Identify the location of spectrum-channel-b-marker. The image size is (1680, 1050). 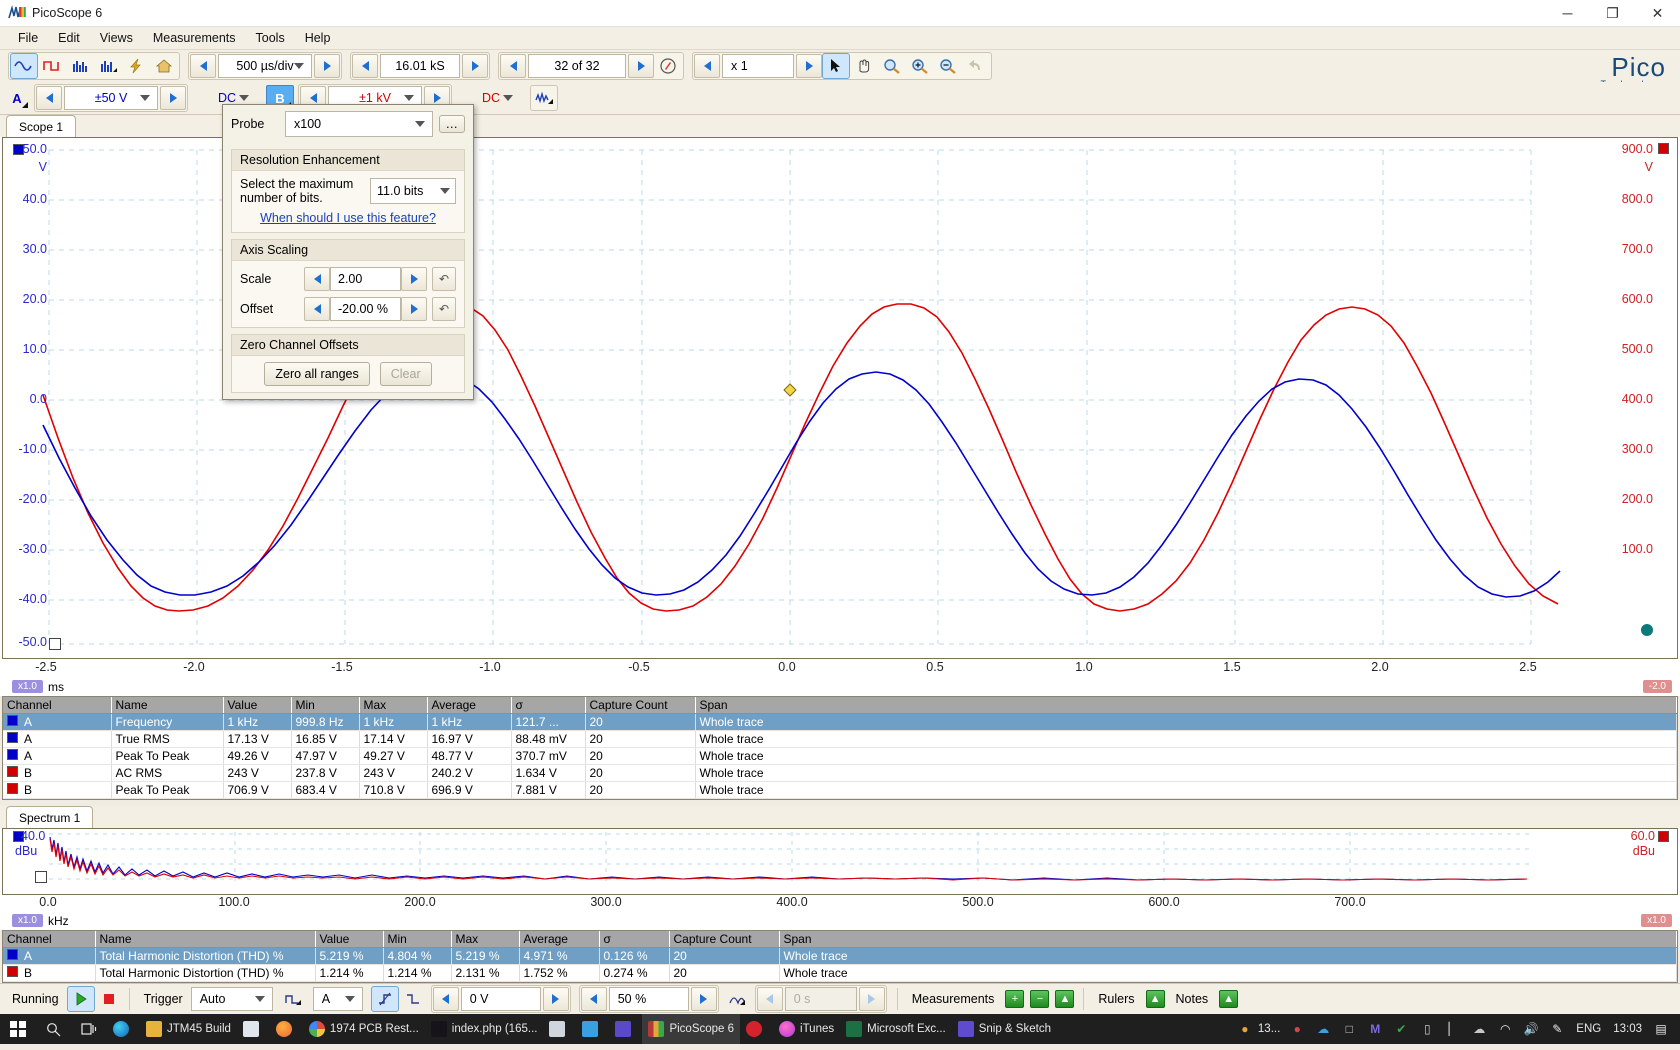
(1663, 838).